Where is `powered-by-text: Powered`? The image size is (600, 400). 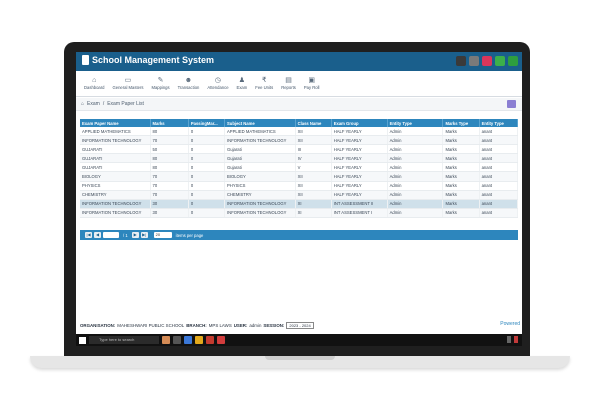
powered-by-text: Powered is located at coordinates (510, 324).